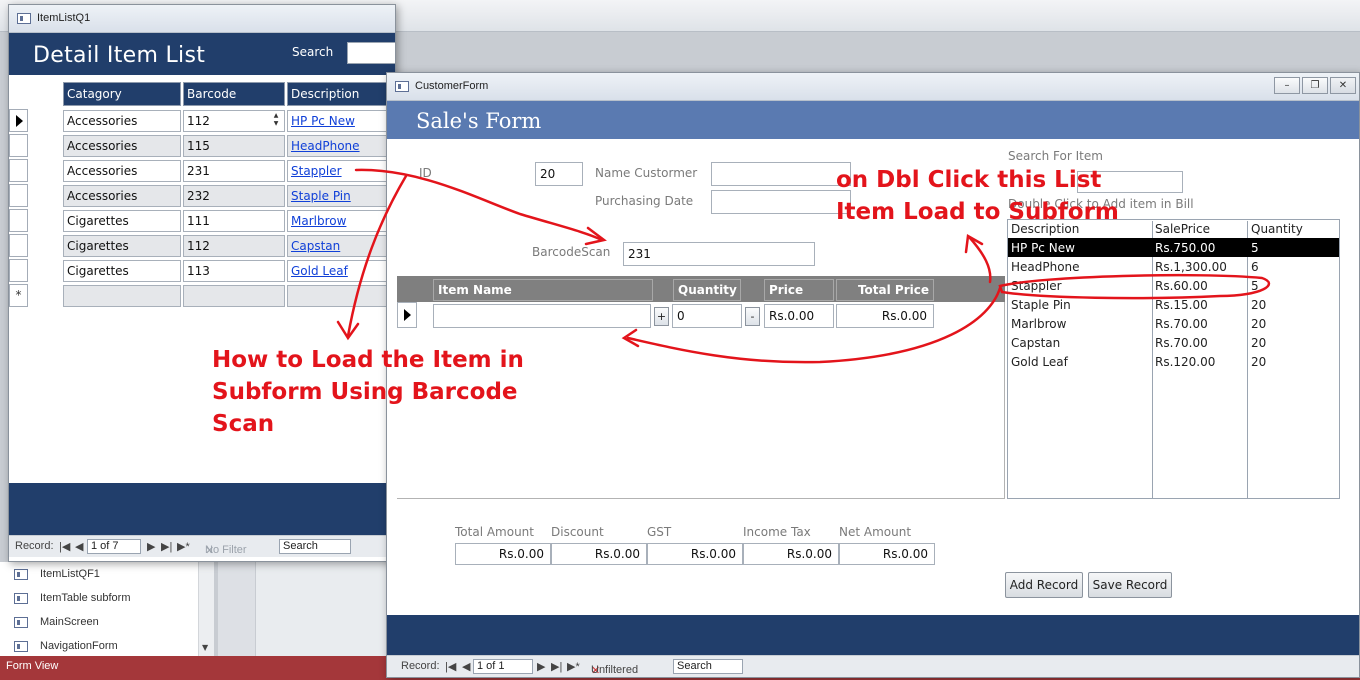 This screenshot has height=680, width=1360. Describe the element at coordinates (1130, 585) in the screenshot. I see `save-record-button: Save Record` at that location.